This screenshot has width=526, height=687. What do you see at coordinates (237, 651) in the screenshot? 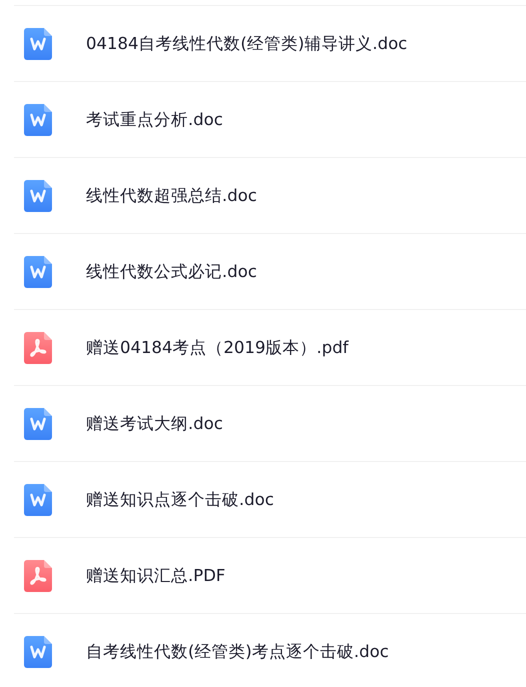
I see `file-name: 自考线性代数(经管类)考点逐个击破.doc` at bounding box center [237, 651].